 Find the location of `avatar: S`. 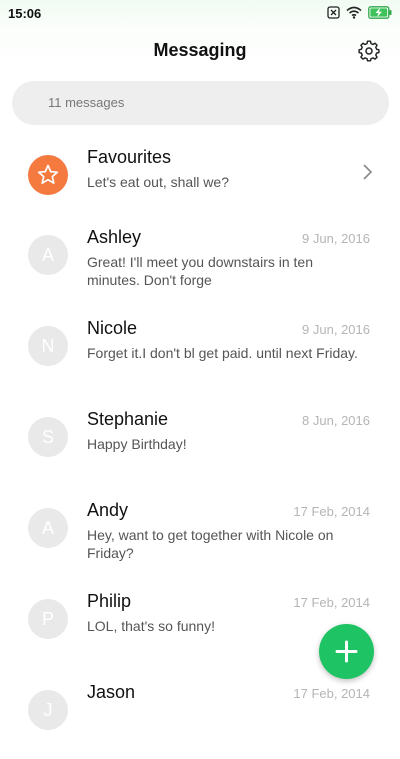

avatar: S is located at coordinates (48, 437).